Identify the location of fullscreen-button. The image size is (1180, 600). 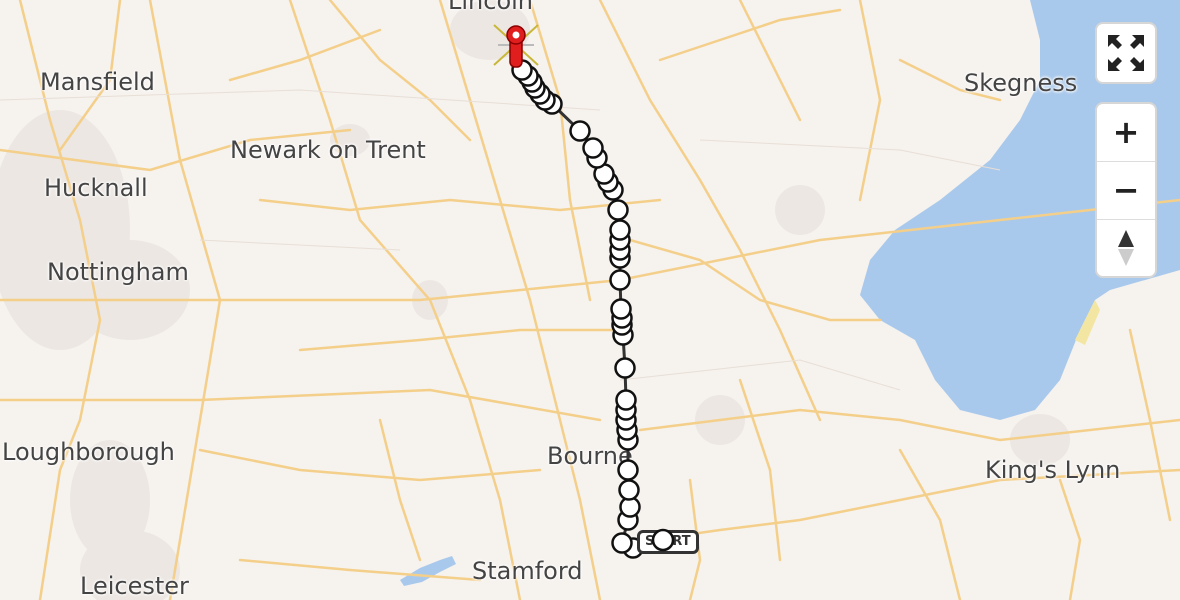
(1126, 53).